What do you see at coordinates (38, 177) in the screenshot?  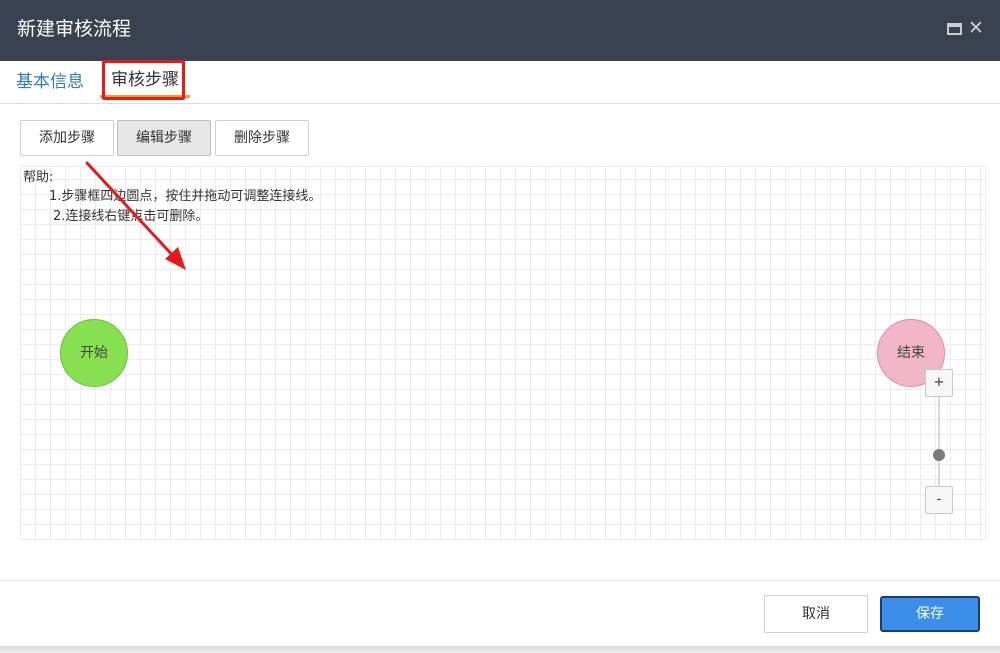 I see `help-title: 帮助:` at bounding box center [38, 177].